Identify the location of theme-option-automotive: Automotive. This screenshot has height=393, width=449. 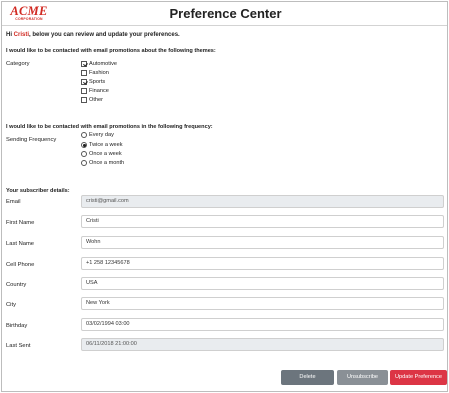
(99, 64).